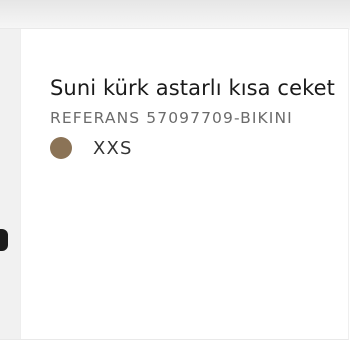 The width and height of the screenshot is (350, 350). What do you see at coordinates (113, 148) in the screenshot?
I see `size-label: XXS` at bounding box center [113, 148].